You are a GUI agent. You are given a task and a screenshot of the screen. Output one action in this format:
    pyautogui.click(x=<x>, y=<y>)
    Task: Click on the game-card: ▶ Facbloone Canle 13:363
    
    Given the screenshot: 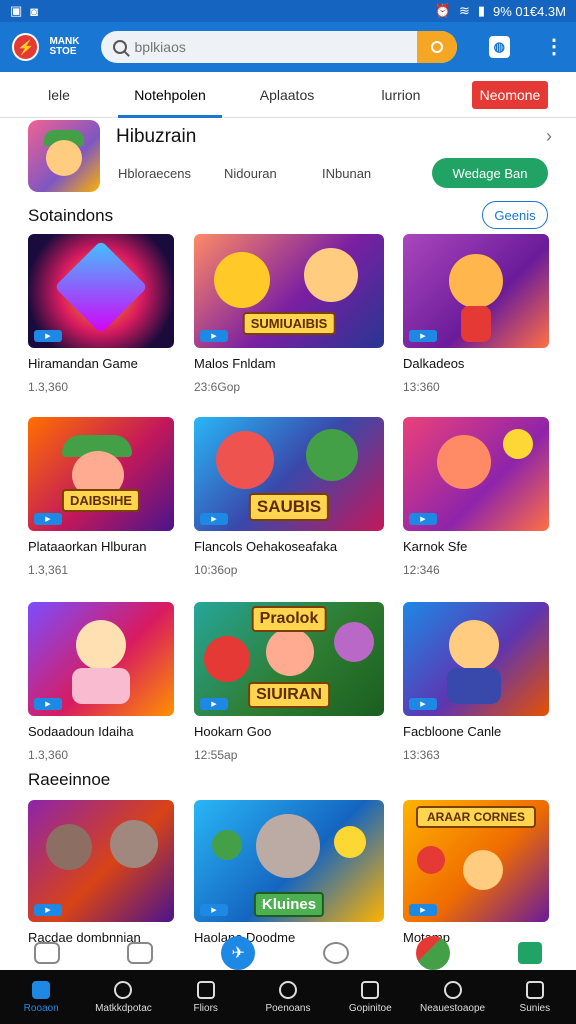 What is the action you would take?
    pyautogui.click(x=476, y=682)
    